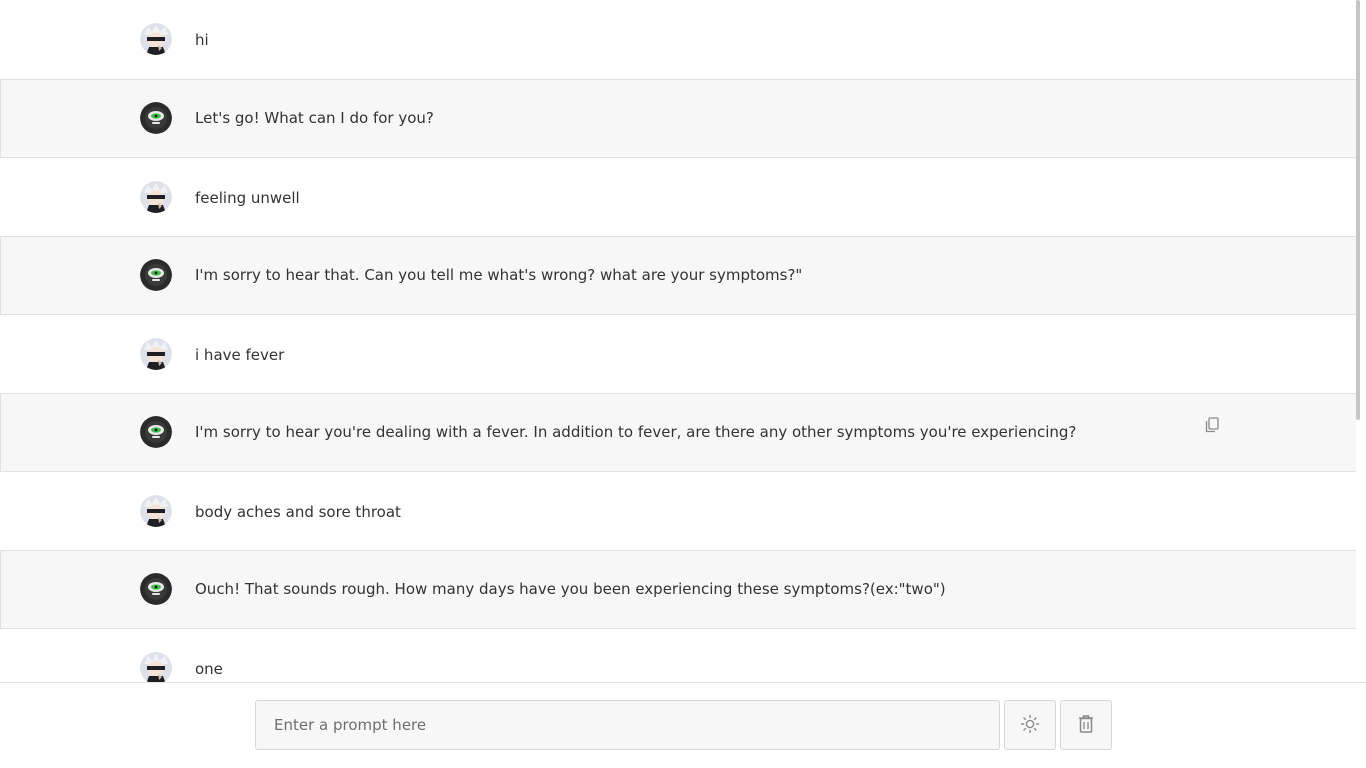 The width and height of the screenshot is (1366, 768). I want to click on message-row-user: hi, so click(680, 39).